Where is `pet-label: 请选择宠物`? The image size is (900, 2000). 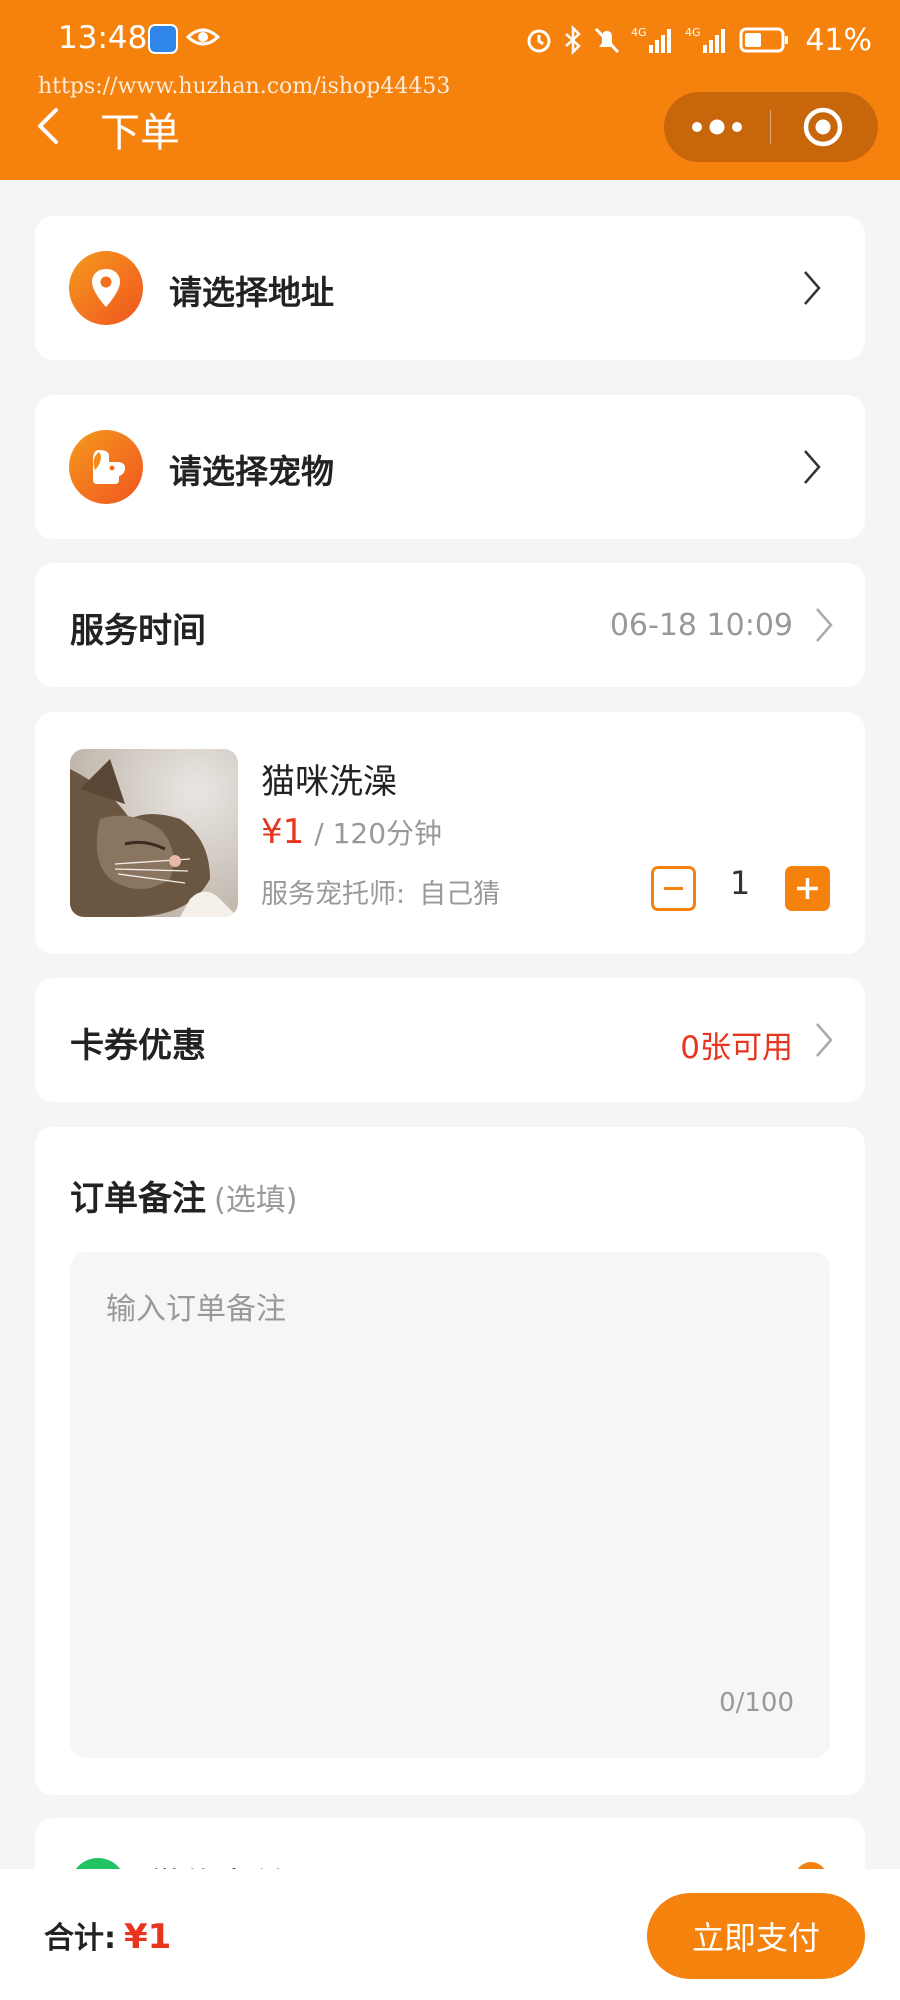 pet-label: 请选择宠物 is located at coordinates (251, 471).